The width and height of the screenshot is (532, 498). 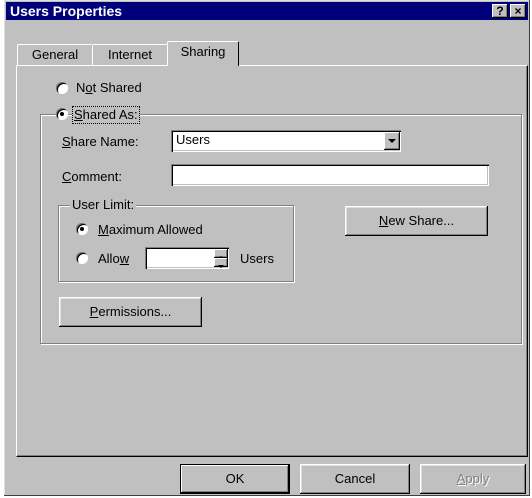 I want to click on arrow-down-icon, so click(x=221, y=266).